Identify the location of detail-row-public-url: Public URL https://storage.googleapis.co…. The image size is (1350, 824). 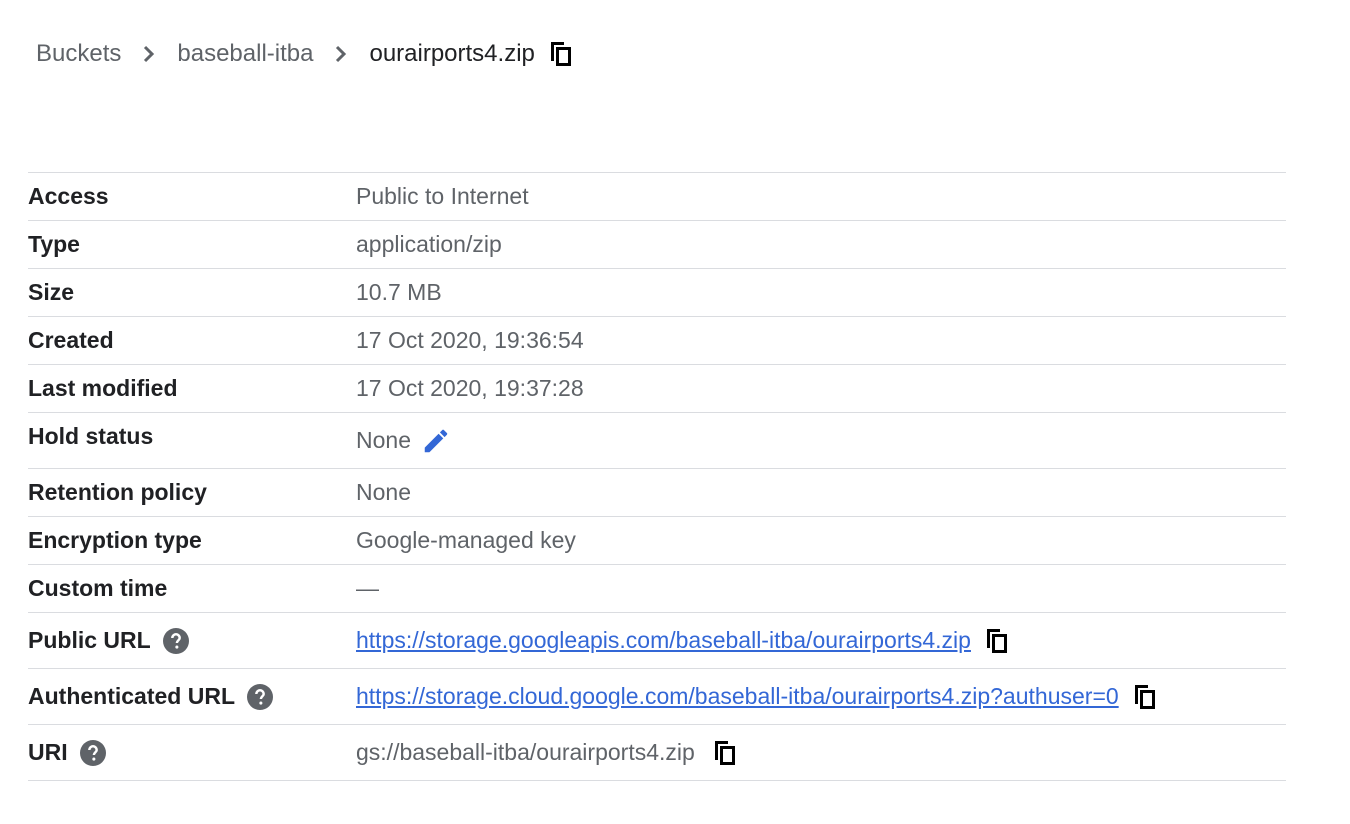
(657, 640).